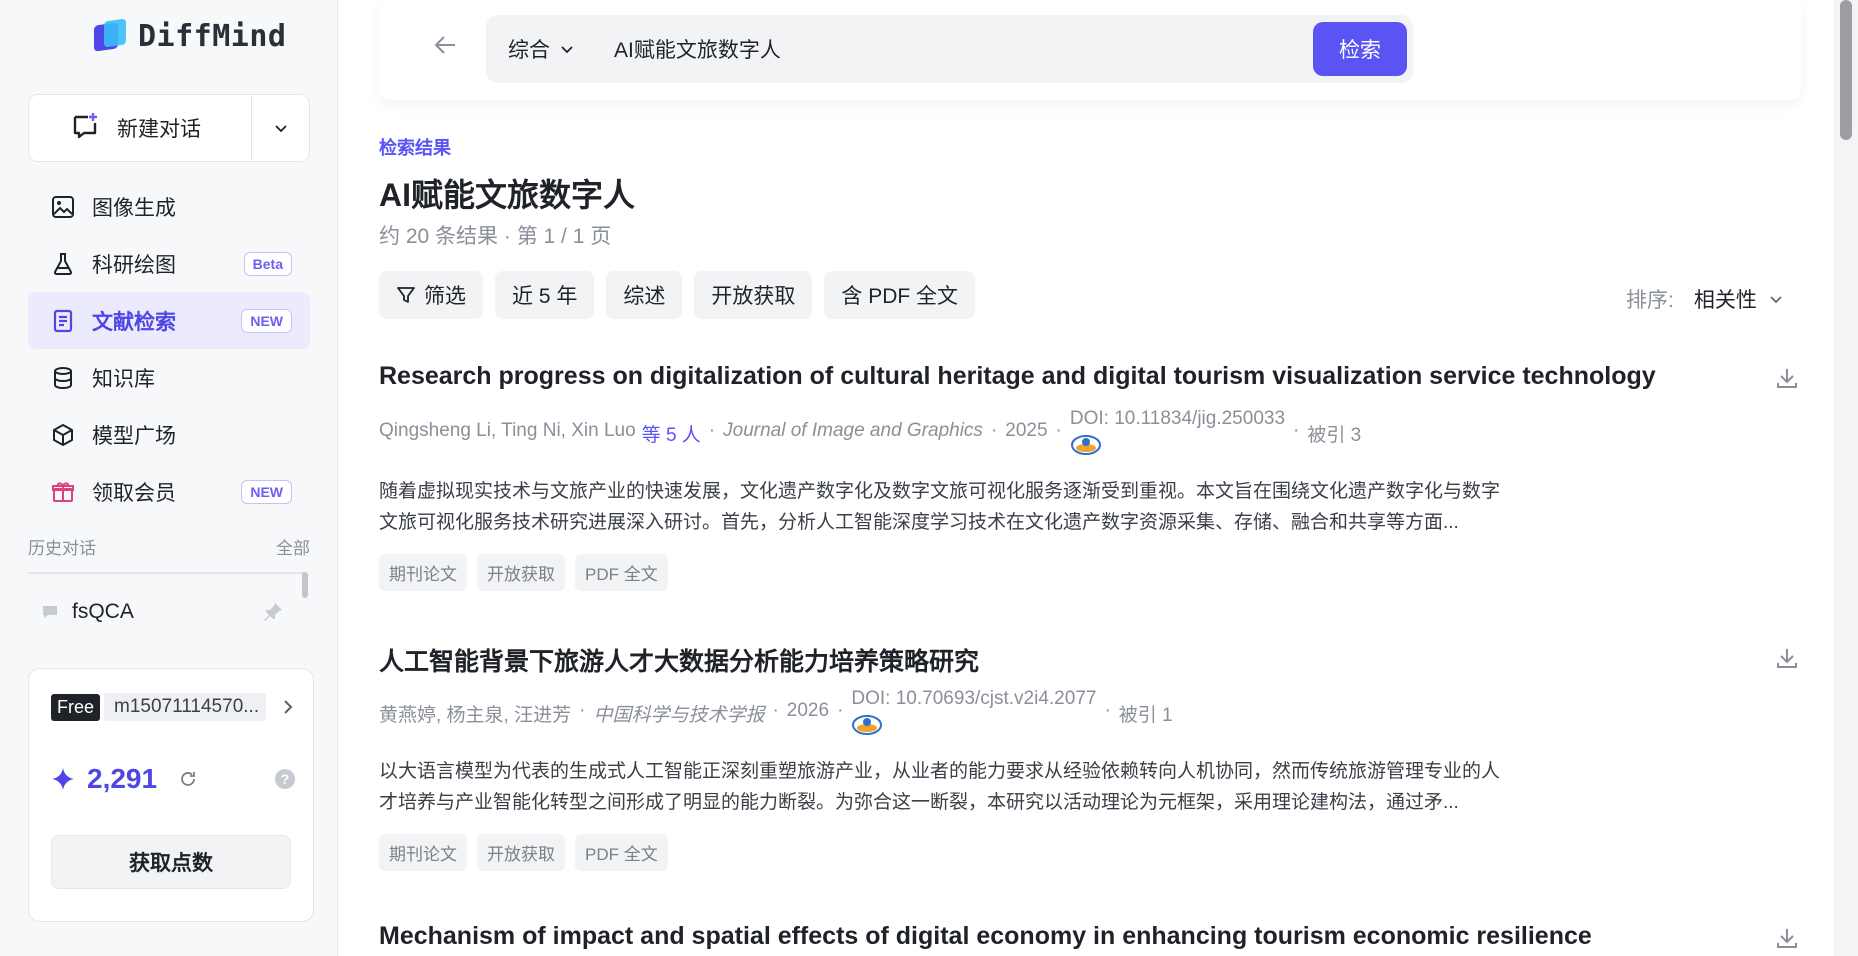  I want to click on help-icon: ?, so click(285, 779).